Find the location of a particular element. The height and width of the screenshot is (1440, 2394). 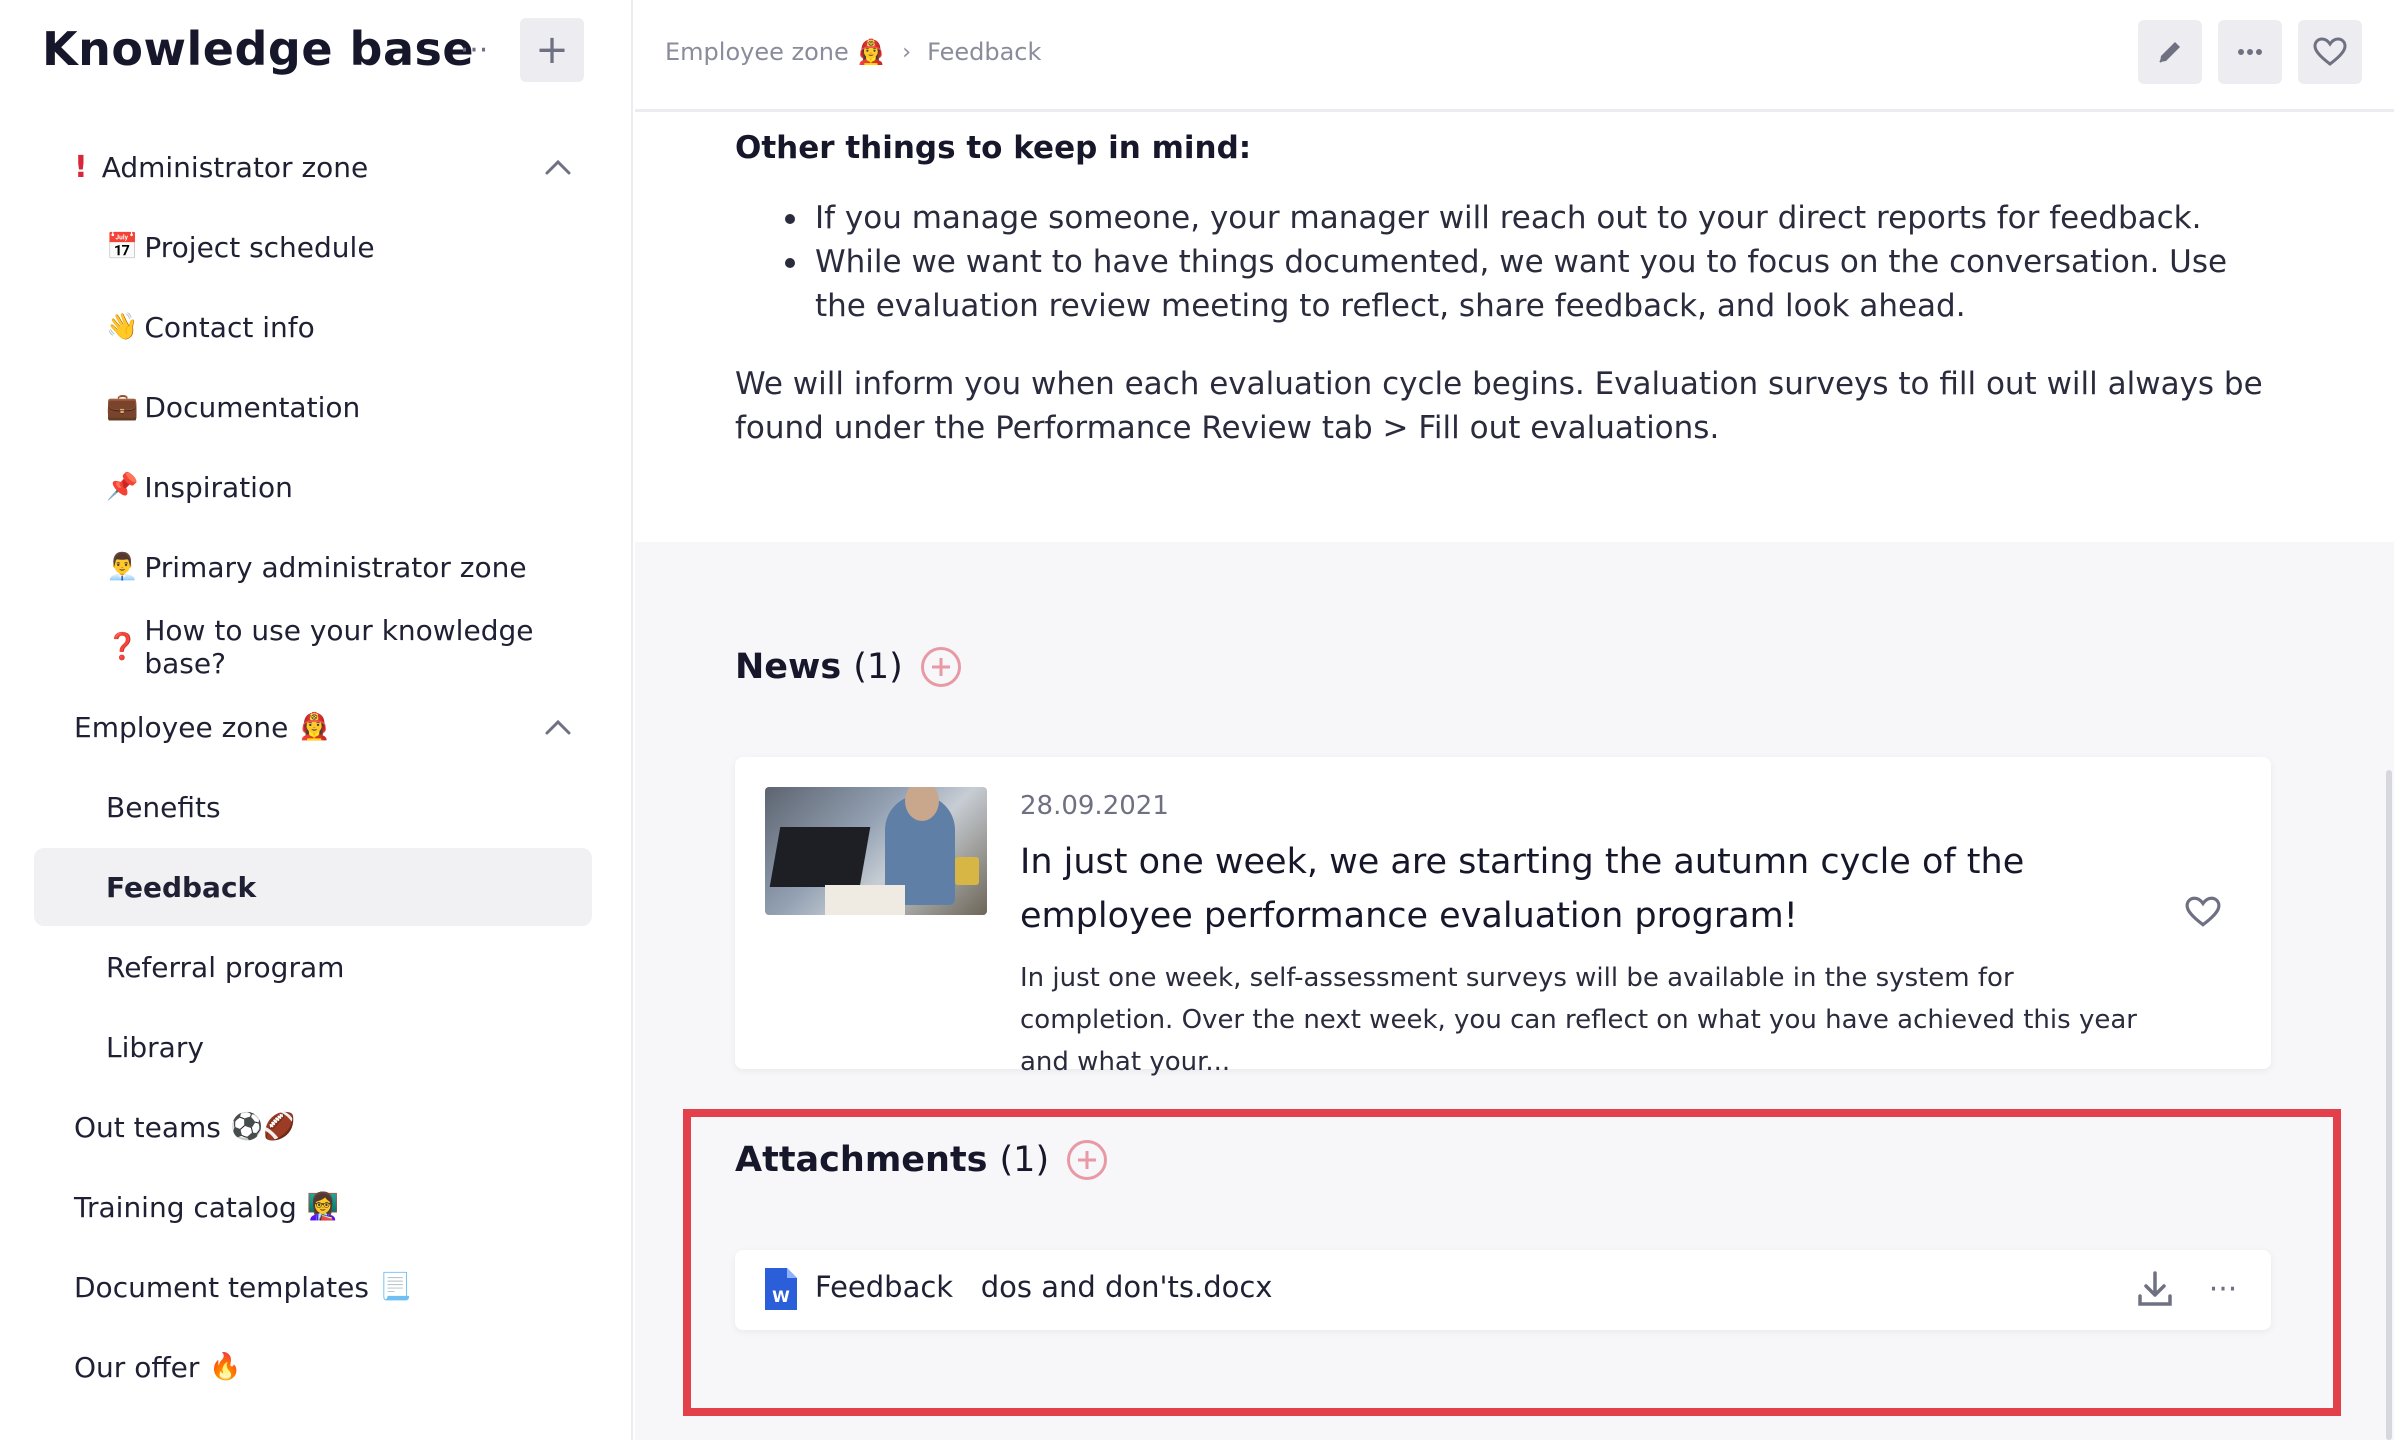

sidebar-item-primary-administrator-zone: 👨‍💼 Primary administrator zone is located at coordinates (313, 567).